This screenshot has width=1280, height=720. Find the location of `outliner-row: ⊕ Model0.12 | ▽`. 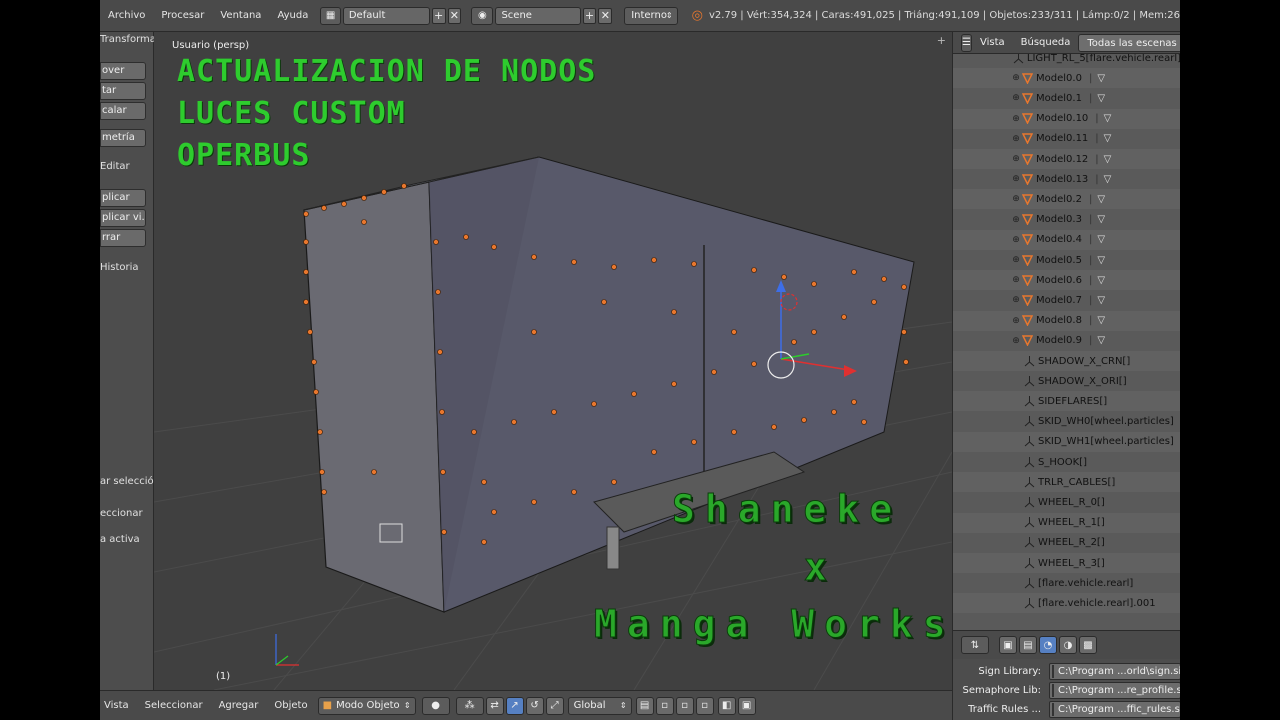

outliner-row: ⊕ Model0.12 | ▽ is located at coordinates (1066, 159).